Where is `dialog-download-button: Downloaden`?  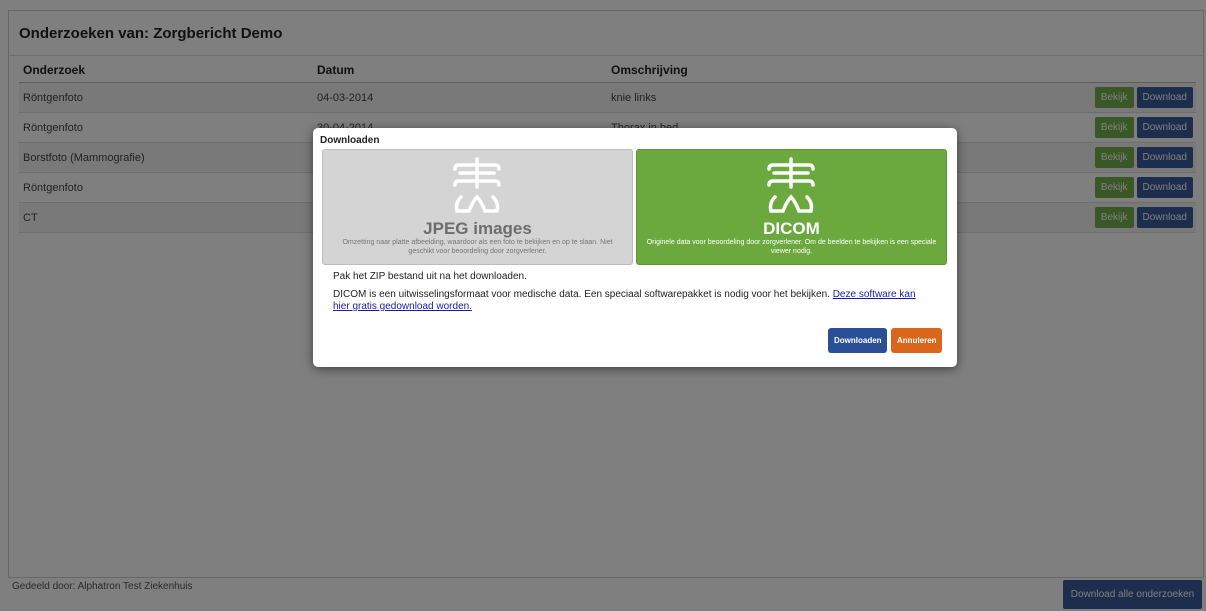 dialog-download-button: Downloaden is located at coordinates (857, 340).